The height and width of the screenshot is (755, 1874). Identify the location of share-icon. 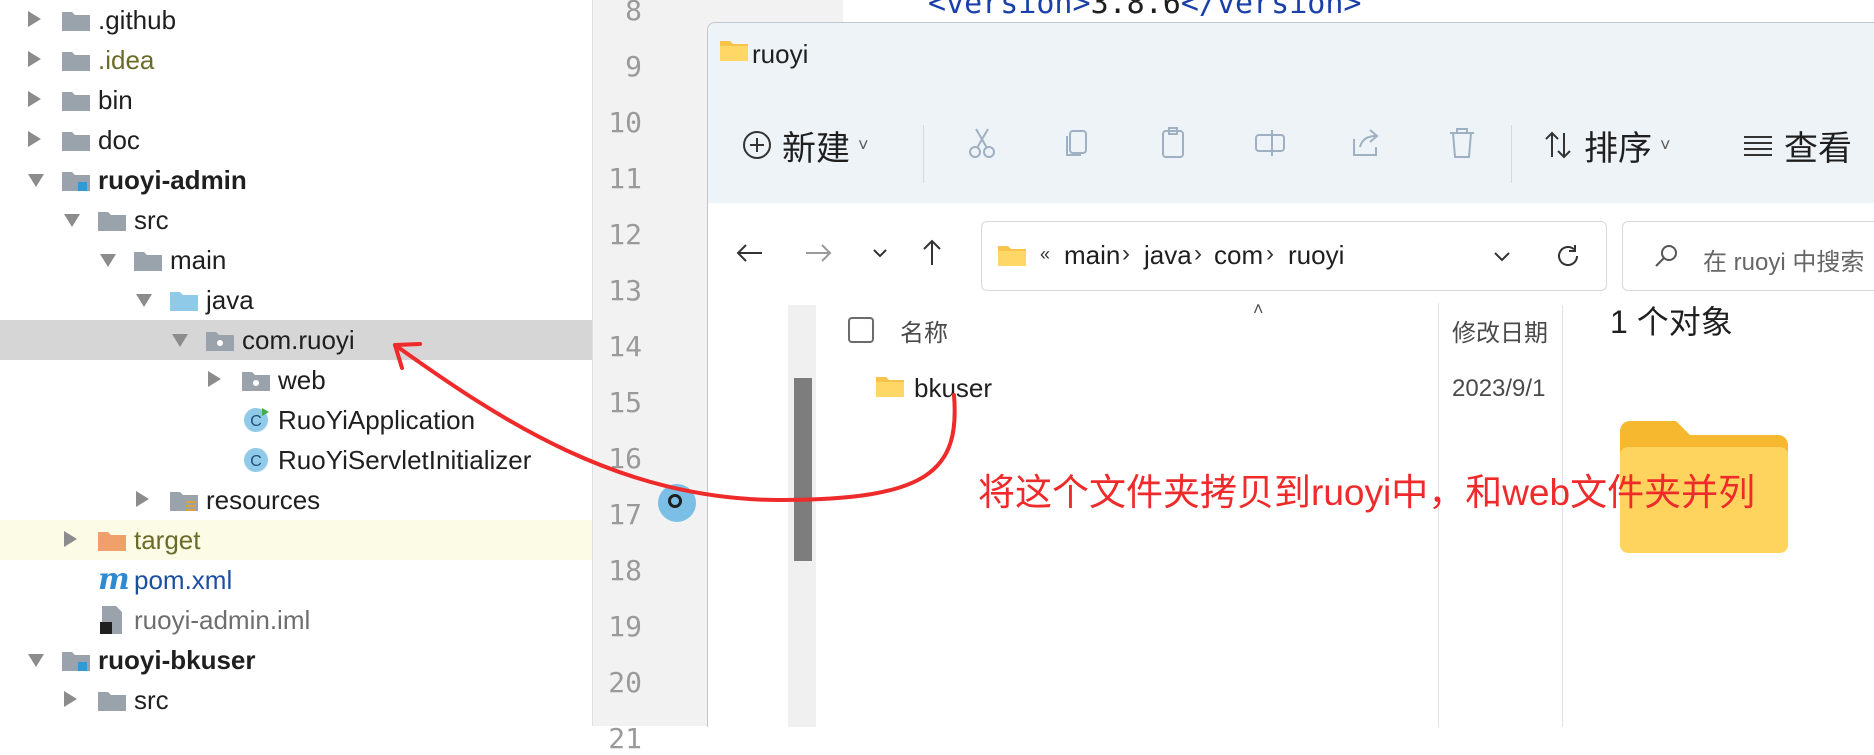
(1366, 143).